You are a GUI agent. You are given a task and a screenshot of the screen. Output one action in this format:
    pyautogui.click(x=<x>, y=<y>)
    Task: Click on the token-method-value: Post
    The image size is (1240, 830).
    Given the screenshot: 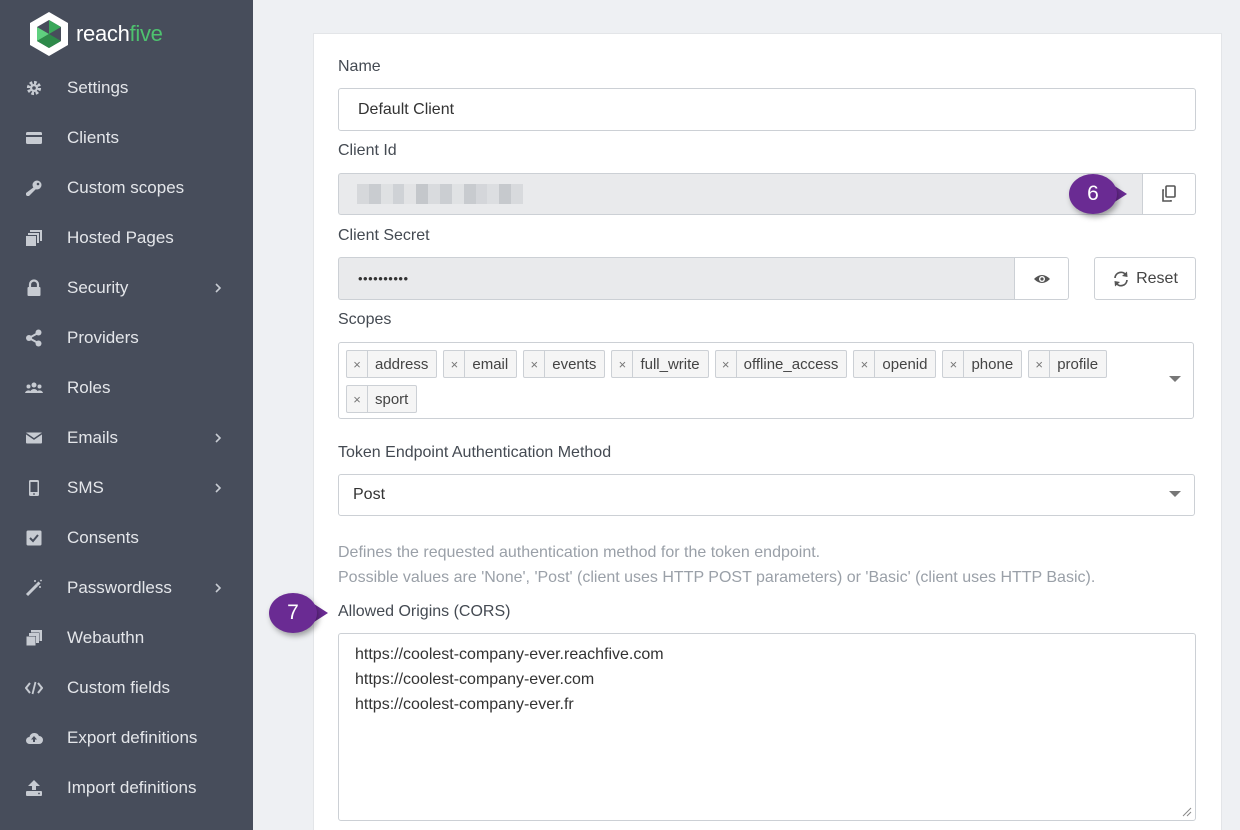 What is the action you would take?
    pyautogui.click(x=369, y=494)
    